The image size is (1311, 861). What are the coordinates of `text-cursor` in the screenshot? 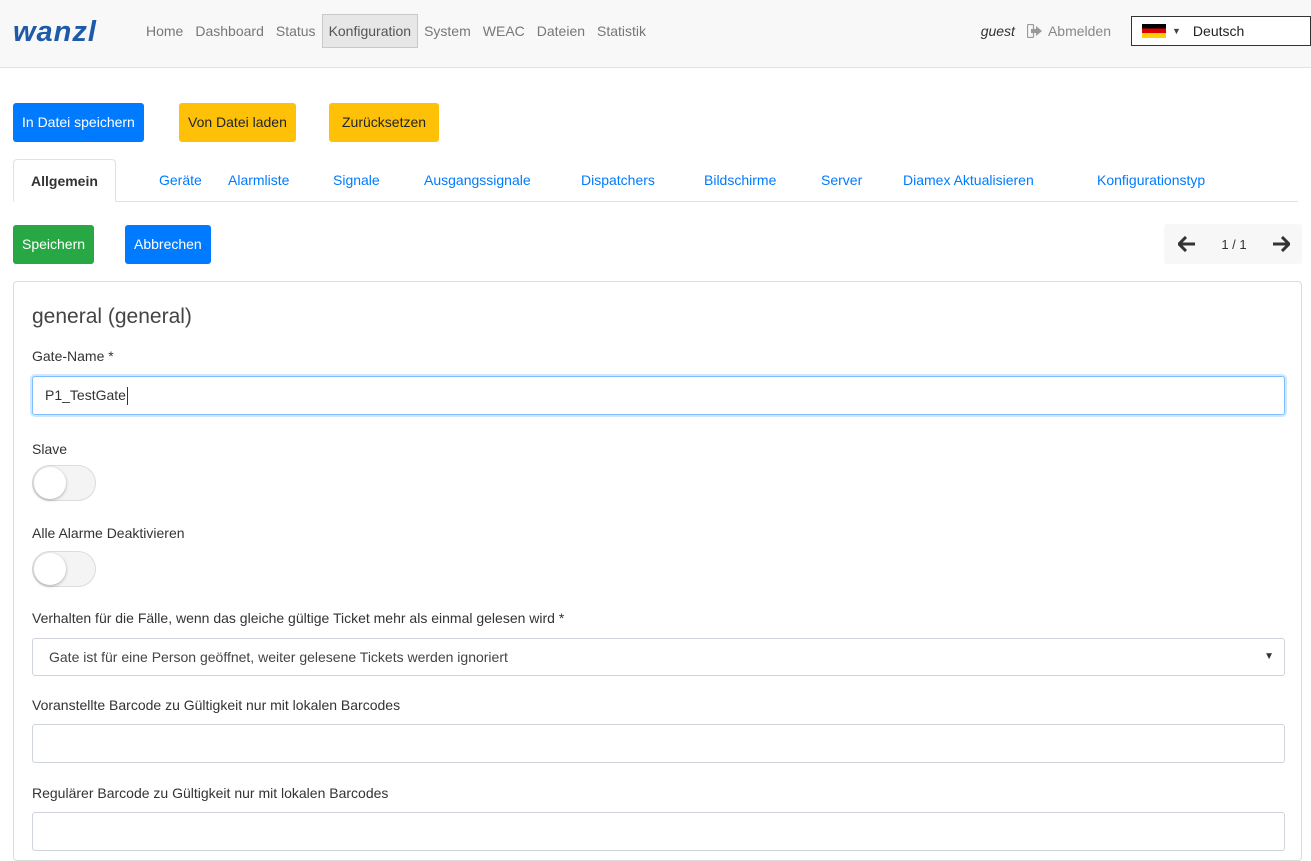 It's located at (127, 396).